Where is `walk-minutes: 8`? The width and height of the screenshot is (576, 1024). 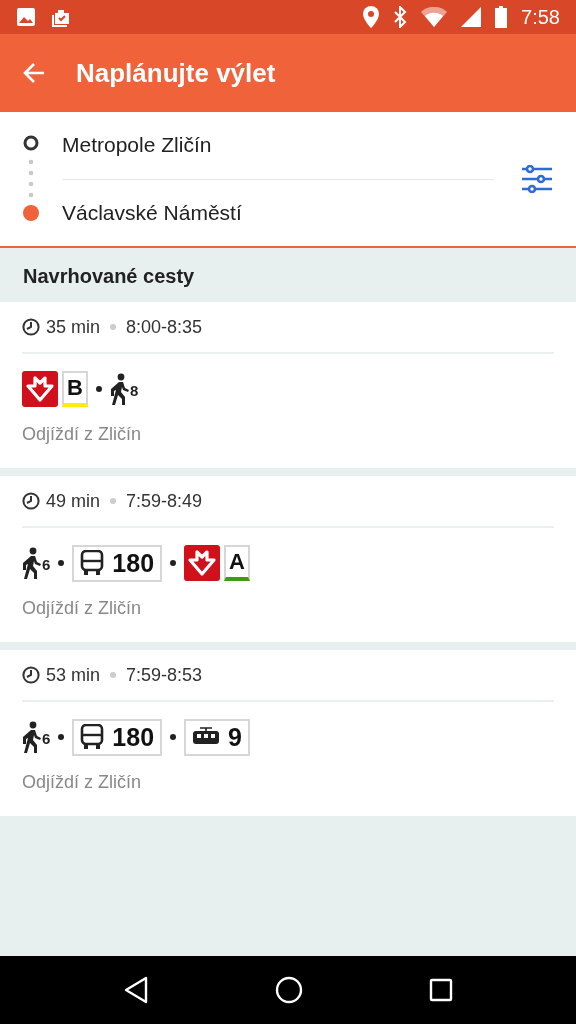
walk-minutes: 8 is located at coordinates (134, 390).